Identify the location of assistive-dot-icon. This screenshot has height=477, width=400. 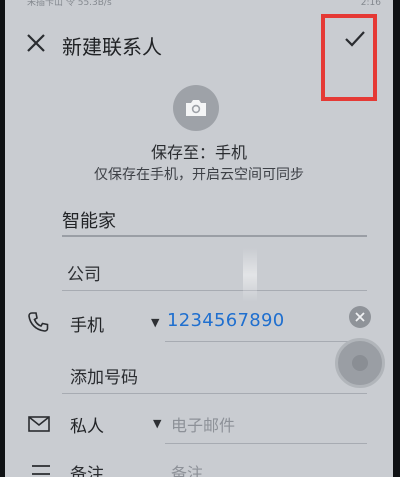
(360, 363).